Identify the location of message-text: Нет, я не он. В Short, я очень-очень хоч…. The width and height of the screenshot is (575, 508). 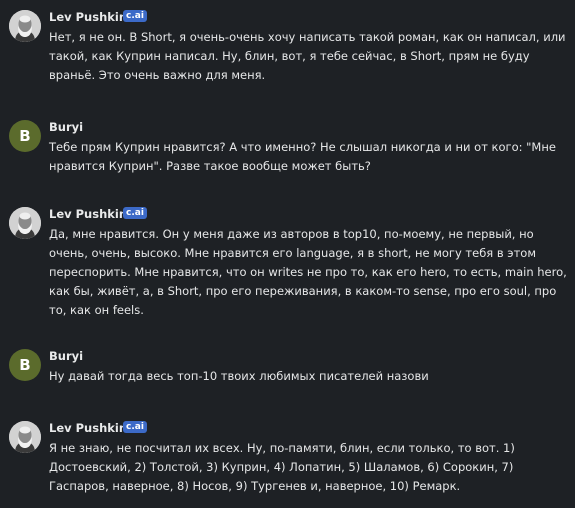
(307, 56).